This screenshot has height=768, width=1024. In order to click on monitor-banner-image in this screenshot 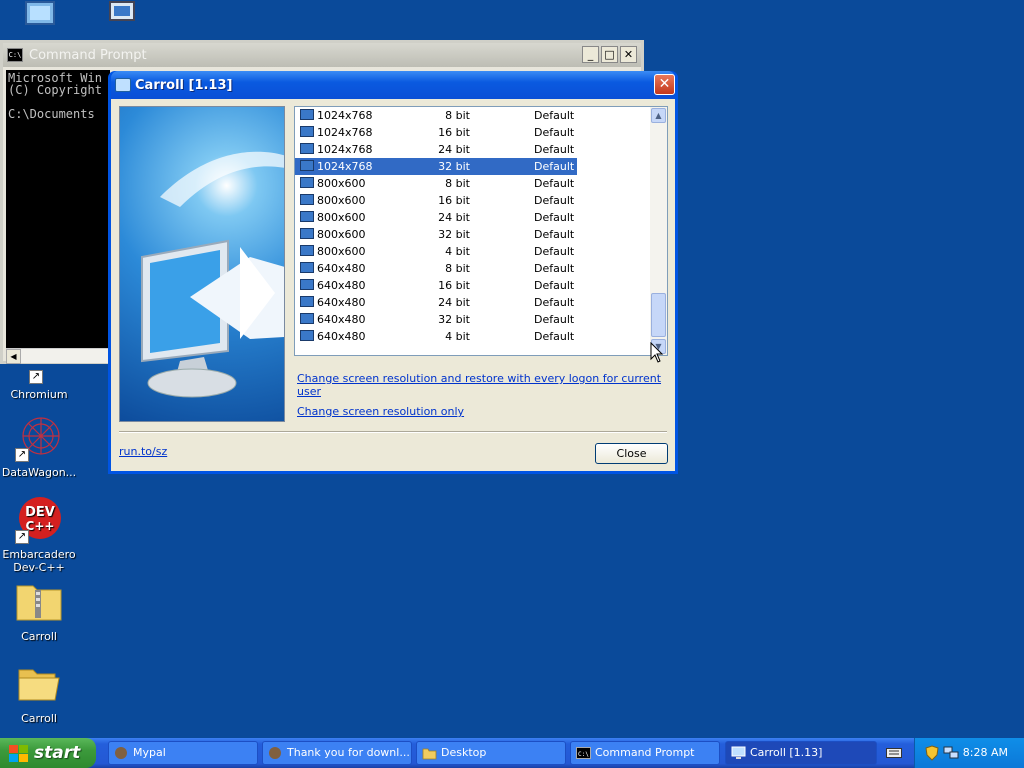, I will do `click(202, 264)`.